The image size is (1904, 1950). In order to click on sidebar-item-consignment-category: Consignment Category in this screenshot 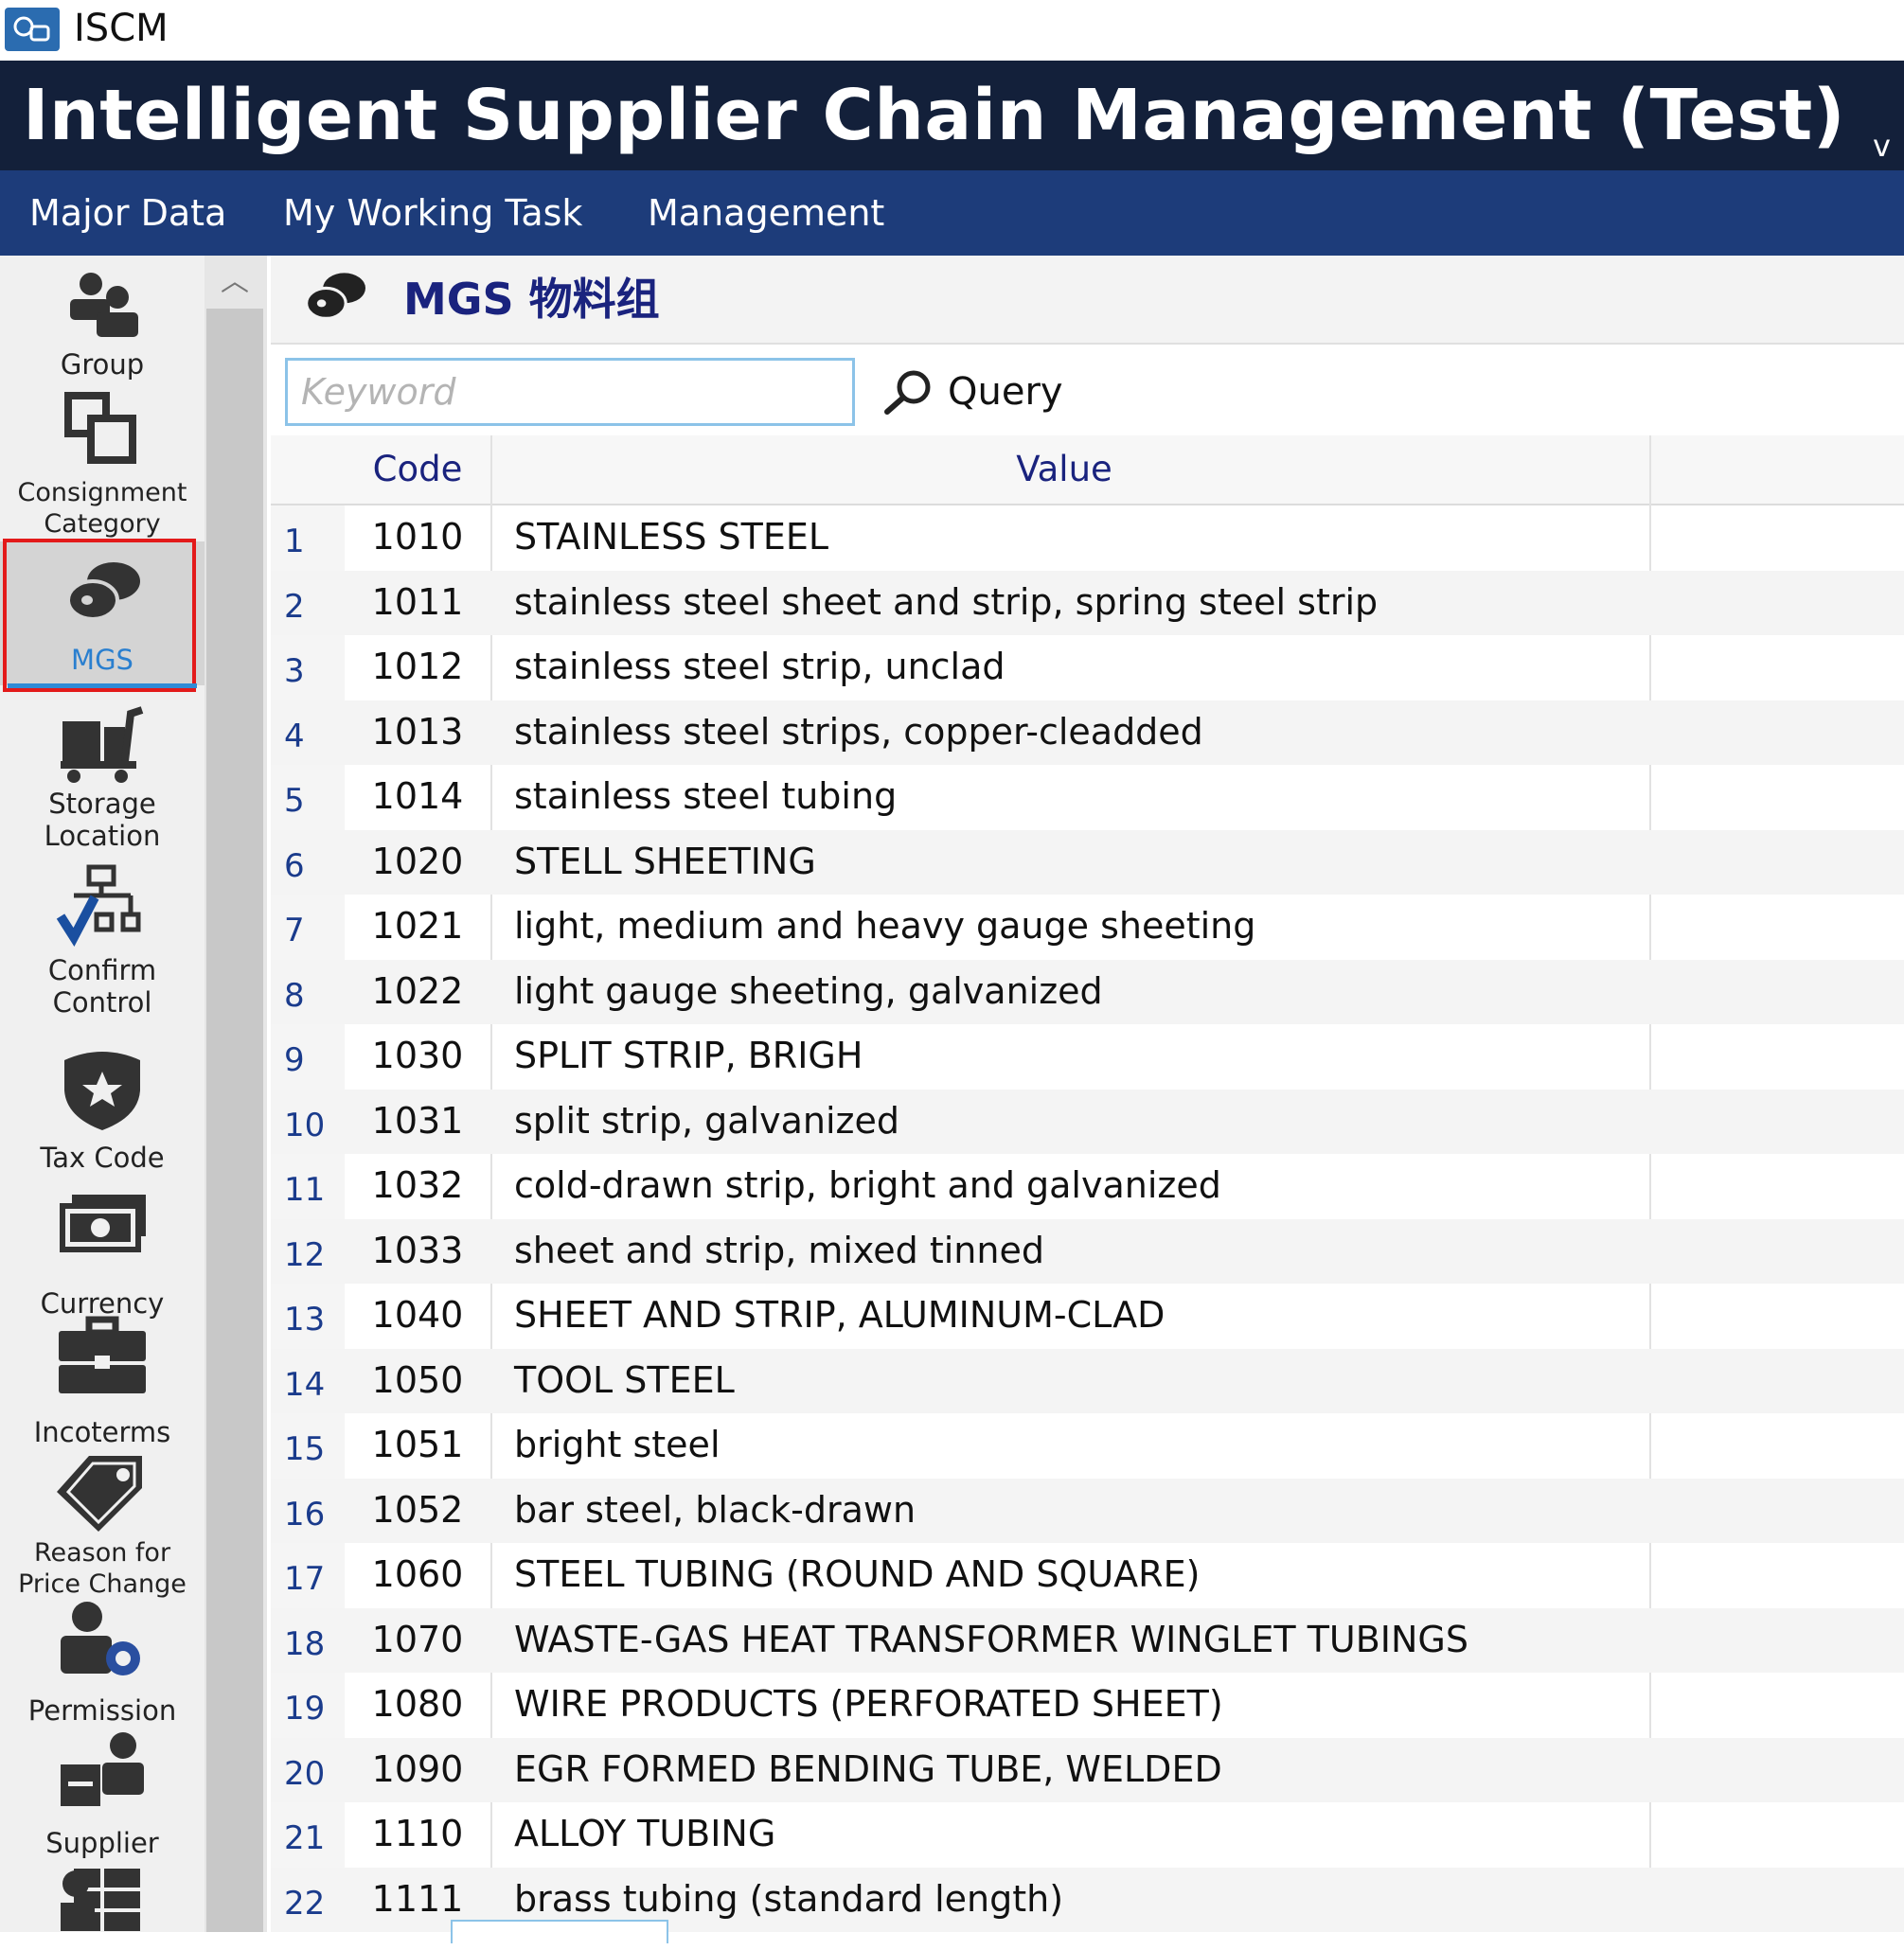, I will do `click(103, 464)`.